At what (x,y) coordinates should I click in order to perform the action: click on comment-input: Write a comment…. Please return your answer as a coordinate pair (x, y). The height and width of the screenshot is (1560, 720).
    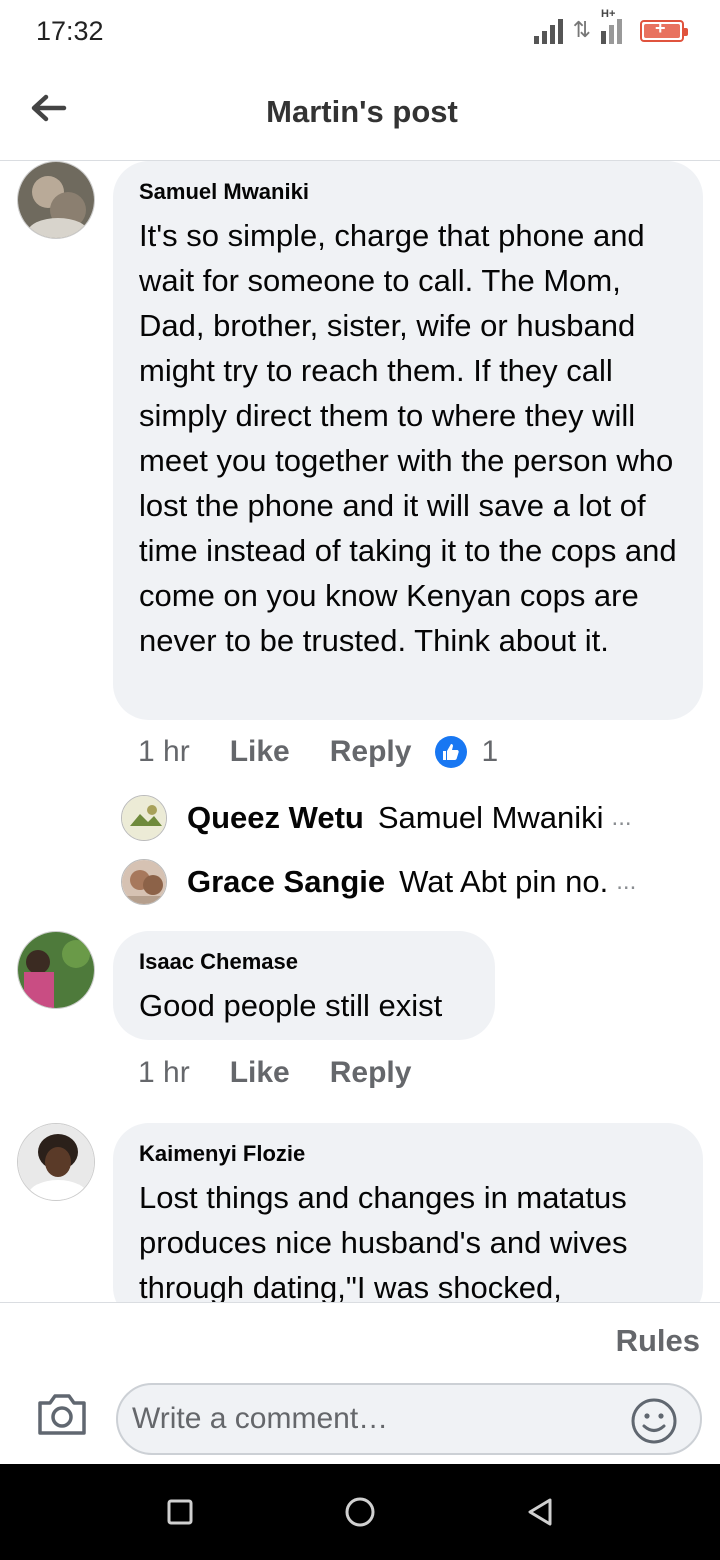
    Looking at the image, I should click on (409, 1419).